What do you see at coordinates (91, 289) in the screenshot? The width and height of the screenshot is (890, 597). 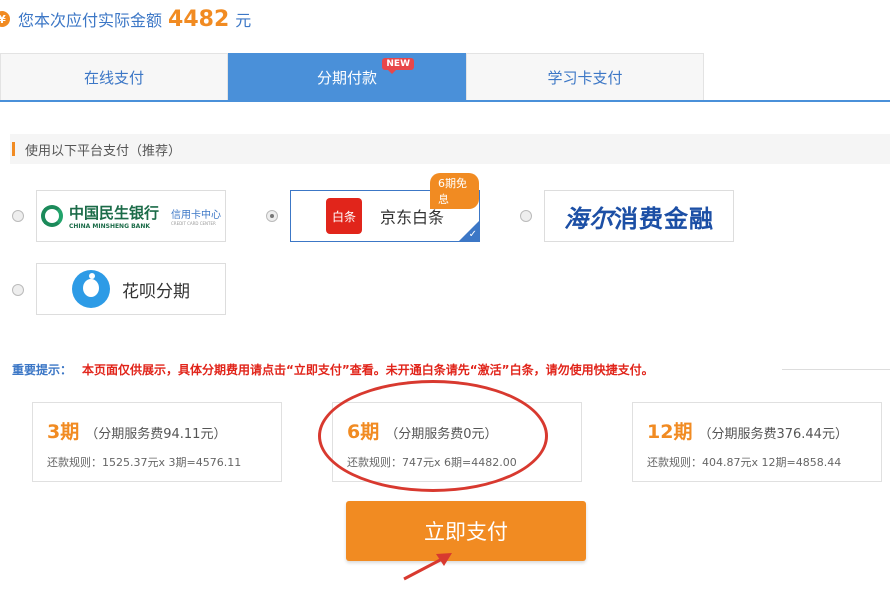 I see `huabei-icon` at bounding box center [91, 289].